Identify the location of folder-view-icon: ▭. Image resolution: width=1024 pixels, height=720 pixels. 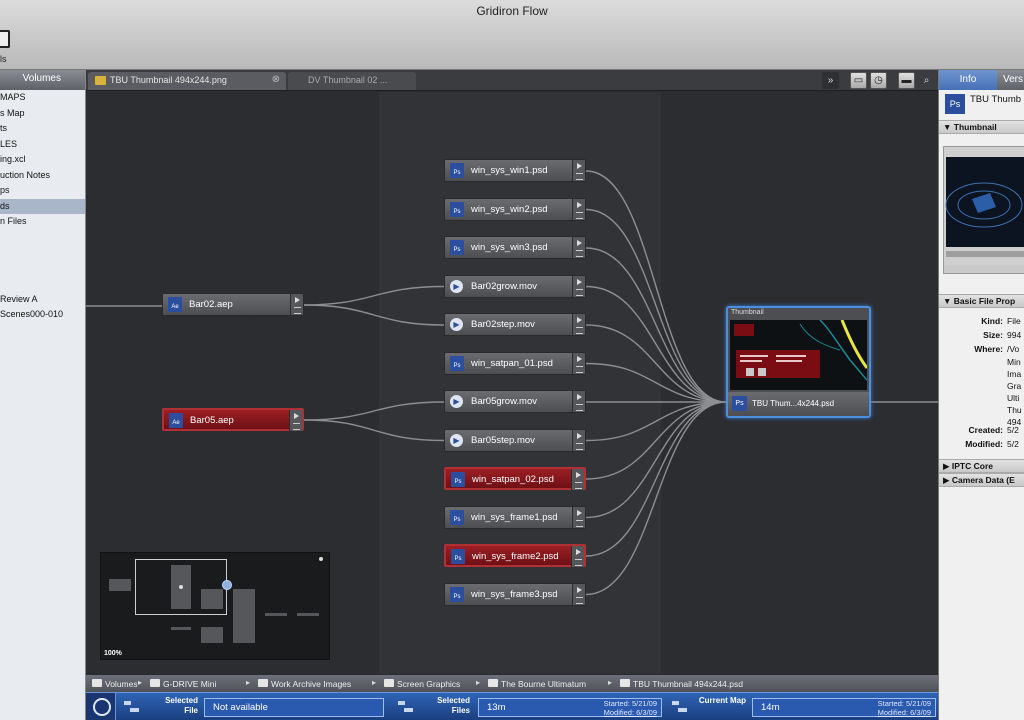
(858, 80).